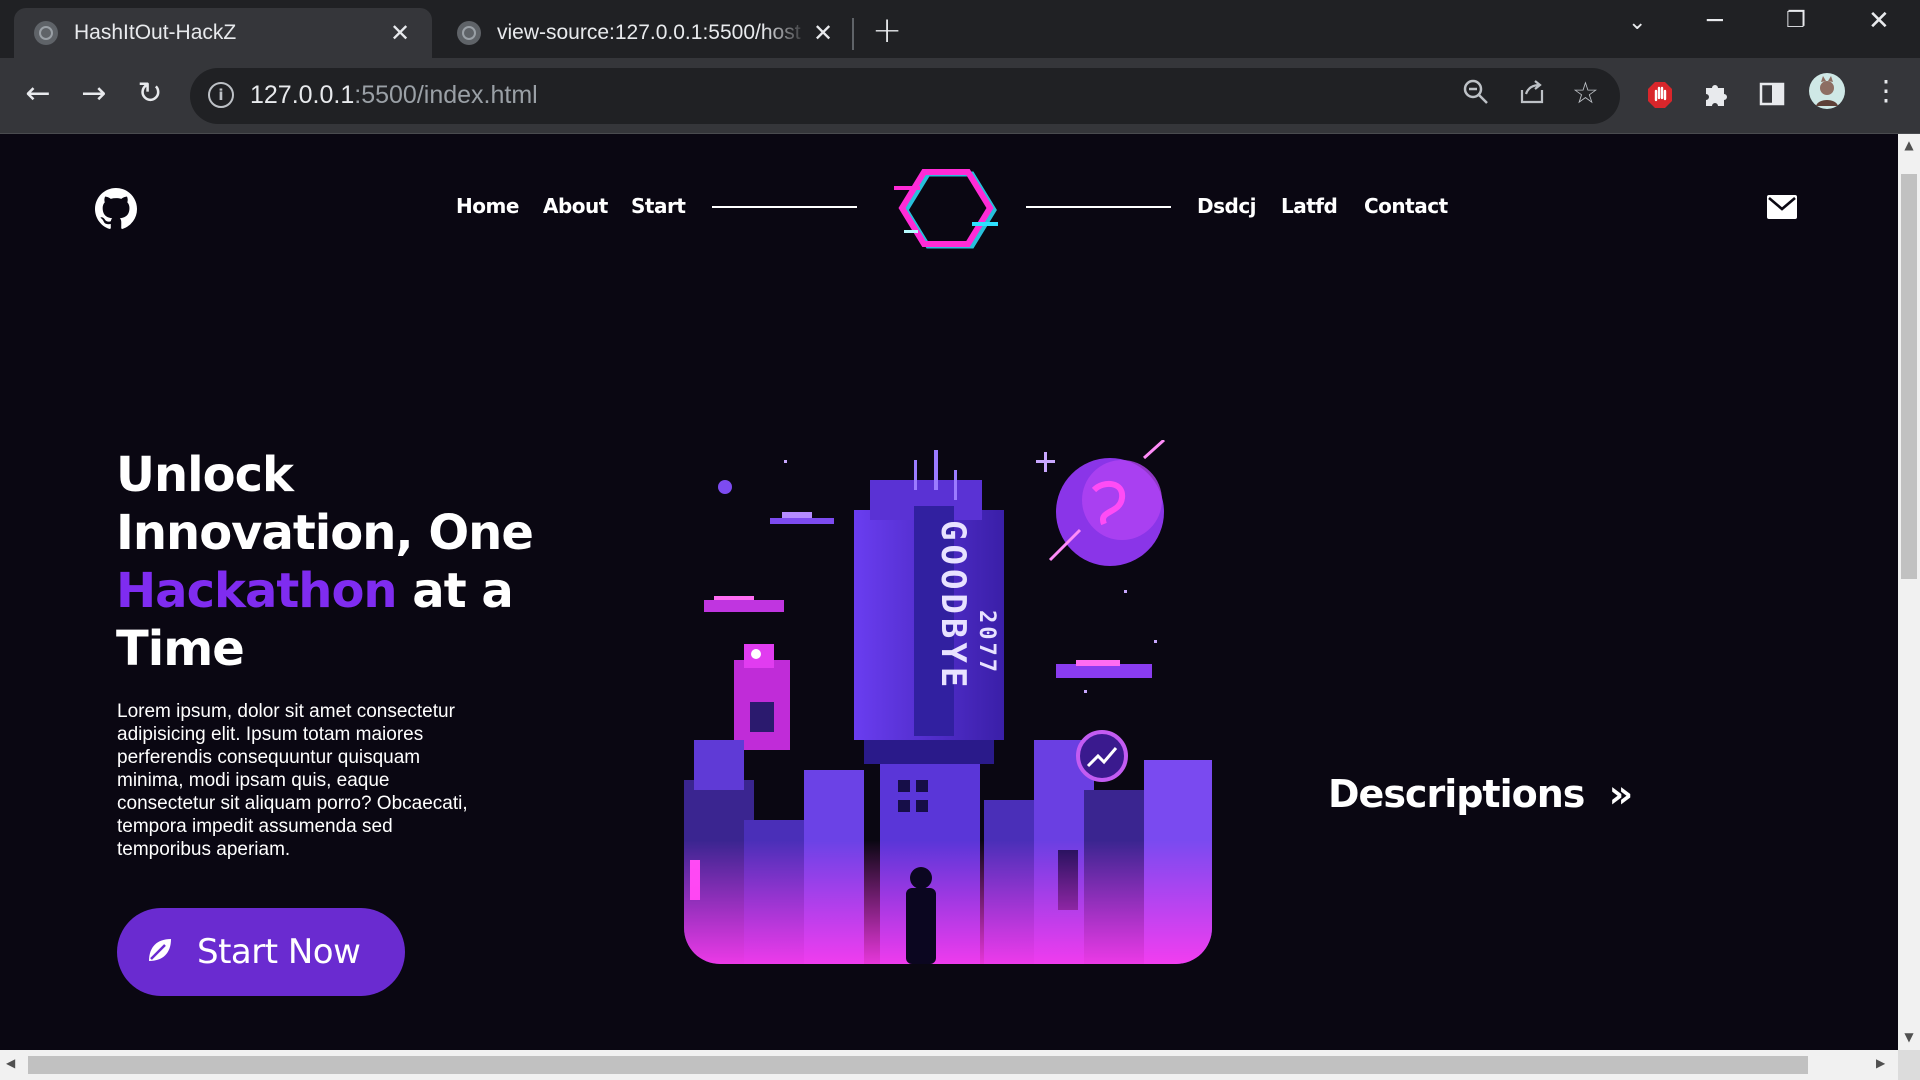 Image resolution: width=1920 pixels, height=1080 pixels. I want to click on tab-active: HashItOut-HackZ ✕, so click(223, 33).